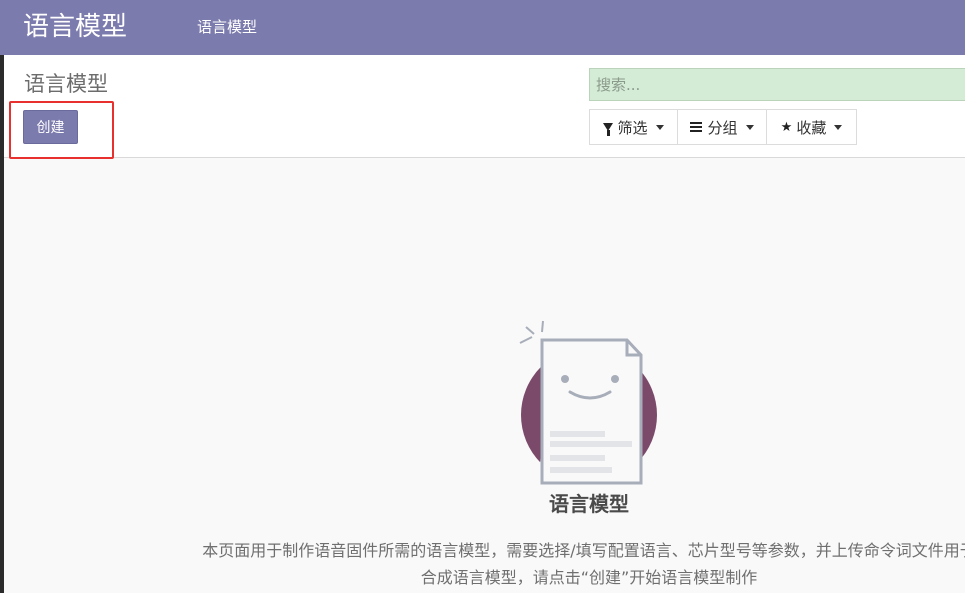 The image size is (965, 593). I want to click on app-title: 语言模型, so click(75, 27).